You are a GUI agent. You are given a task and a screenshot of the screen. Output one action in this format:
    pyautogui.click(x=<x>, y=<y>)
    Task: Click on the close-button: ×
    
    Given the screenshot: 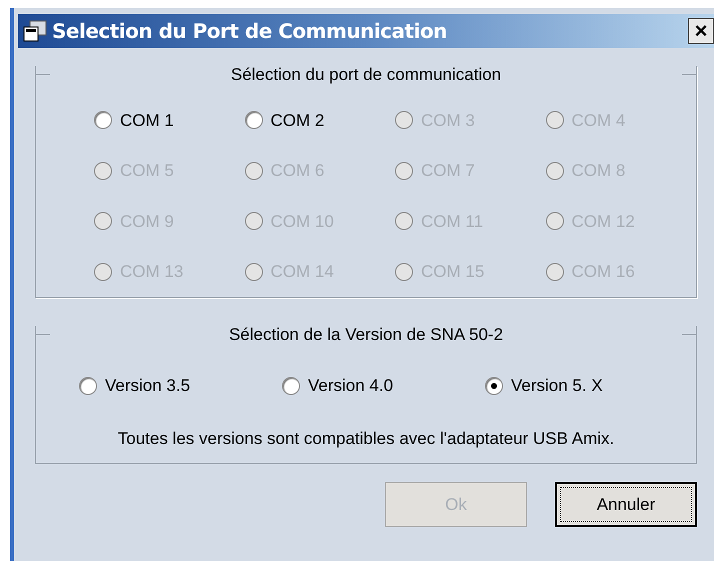 What is the action you would take?
    pyautogui.click(x=701, y=31)
    